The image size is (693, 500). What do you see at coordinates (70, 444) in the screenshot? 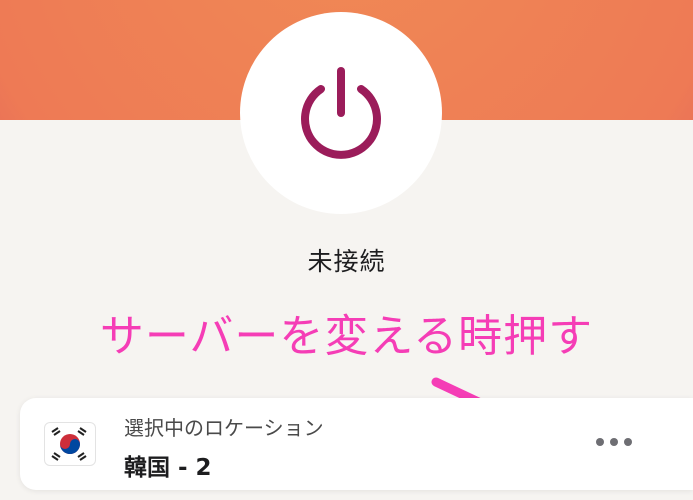
I see `south-korea-flag-icon` at bounding box center [70, 444].